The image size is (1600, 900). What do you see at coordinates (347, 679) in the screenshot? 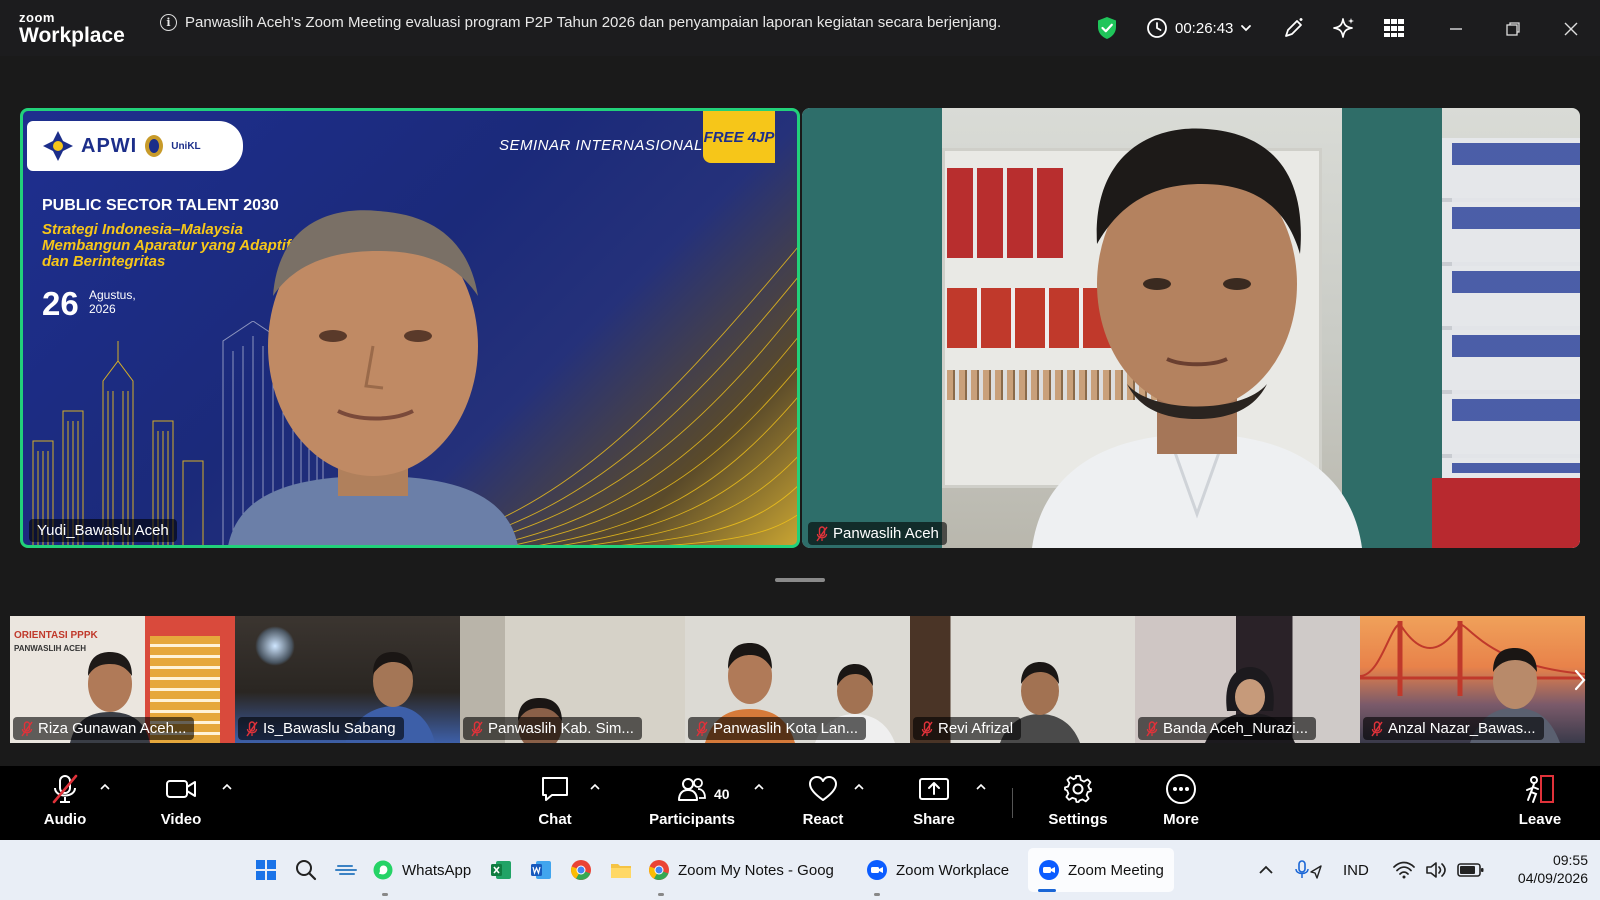
I see `thumbnail-tile: Is_Bawaslu Sabang` at bounding box center [347, 679].